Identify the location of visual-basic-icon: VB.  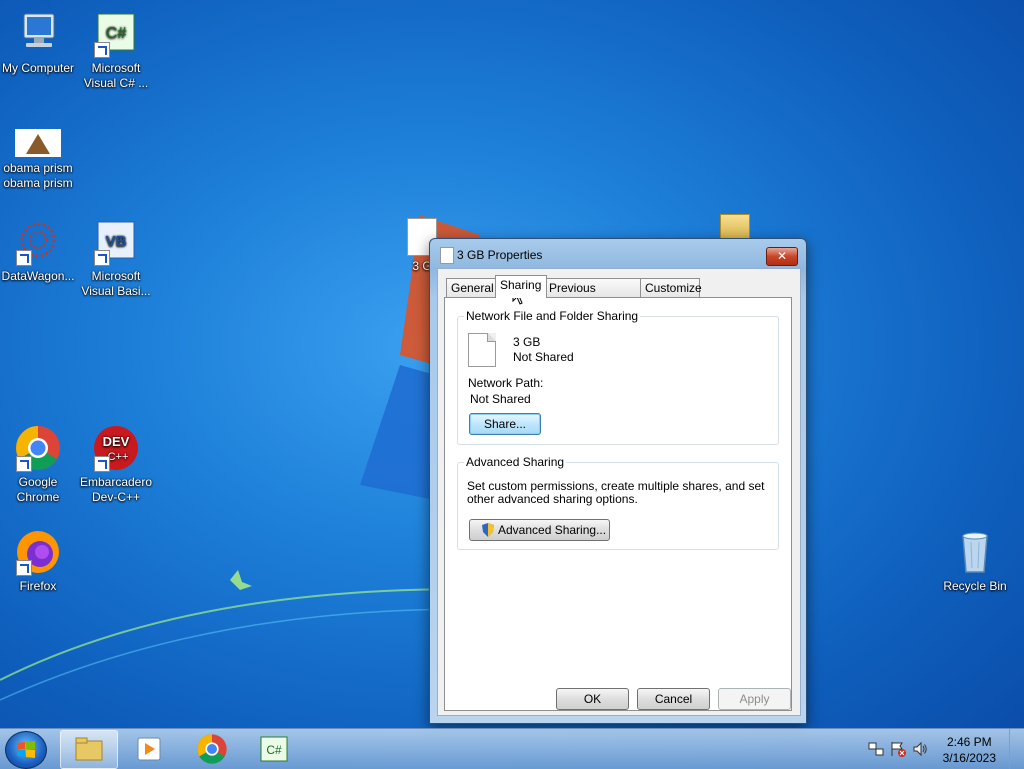
(116, 242).